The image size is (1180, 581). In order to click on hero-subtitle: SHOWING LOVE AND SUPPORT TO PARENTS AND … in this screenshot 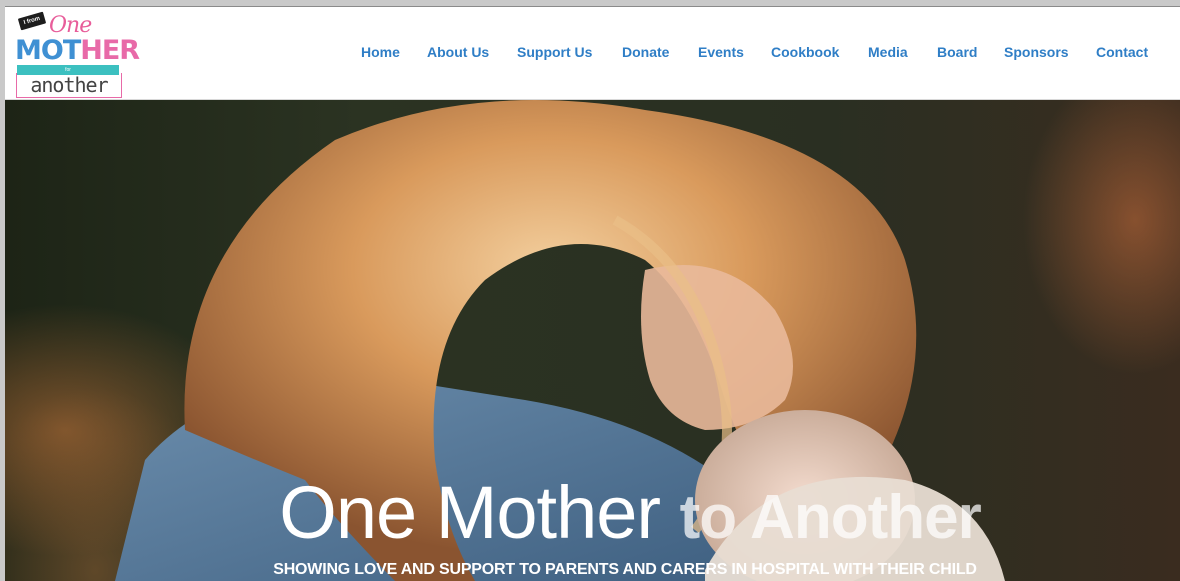, I will do `click(625, 569)`.